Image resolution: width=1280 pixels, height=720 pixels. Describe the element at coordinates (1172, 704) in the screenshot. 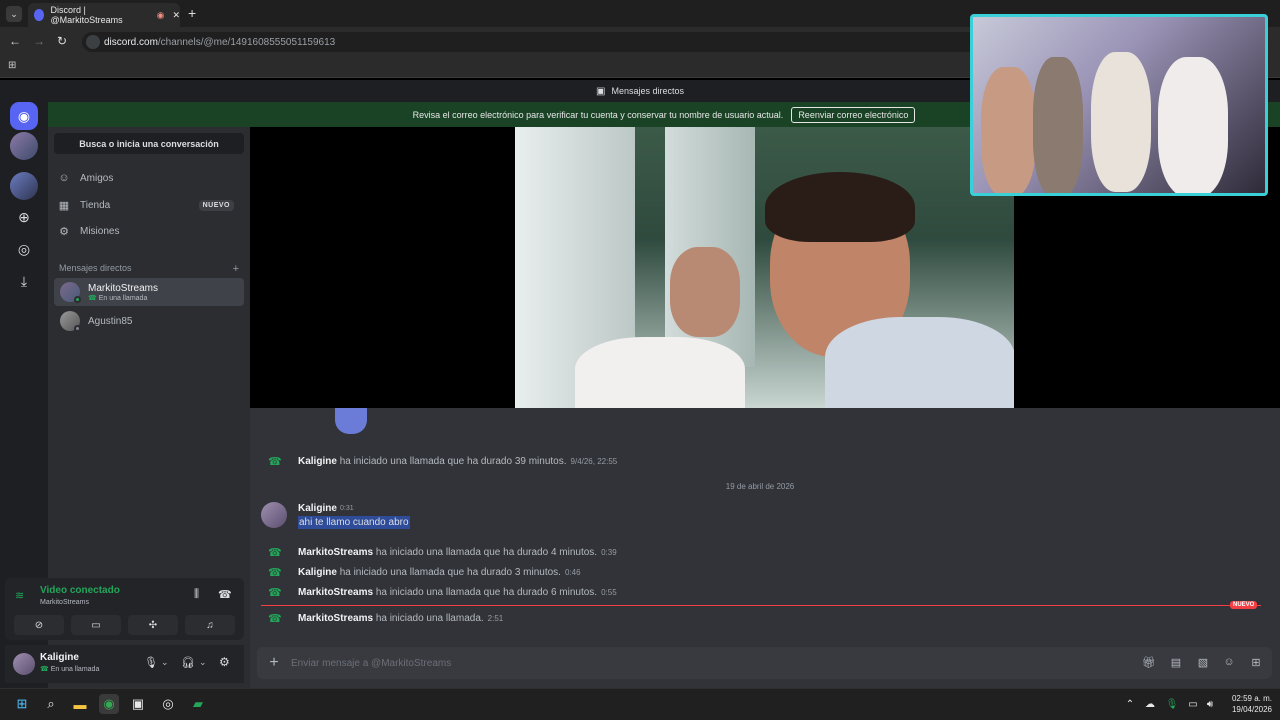

I see `mic-tray-icon: 🎙︎` at that location.